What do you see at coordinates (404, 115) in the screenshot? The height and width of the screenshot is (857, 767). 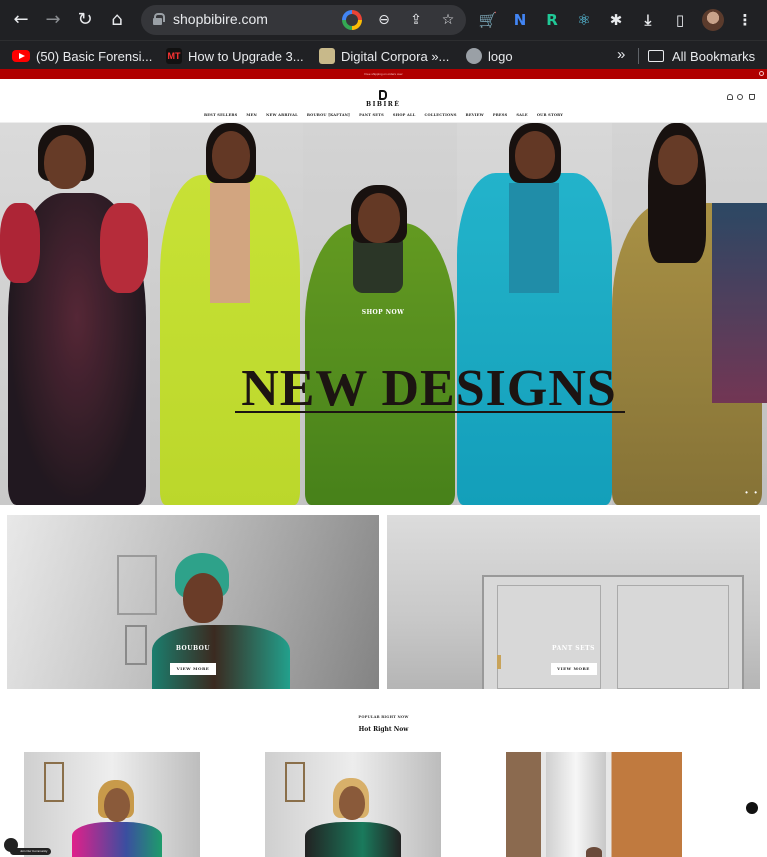 I see `nav-shop-all: SHOP ALL` at bounding box center [404, 115].